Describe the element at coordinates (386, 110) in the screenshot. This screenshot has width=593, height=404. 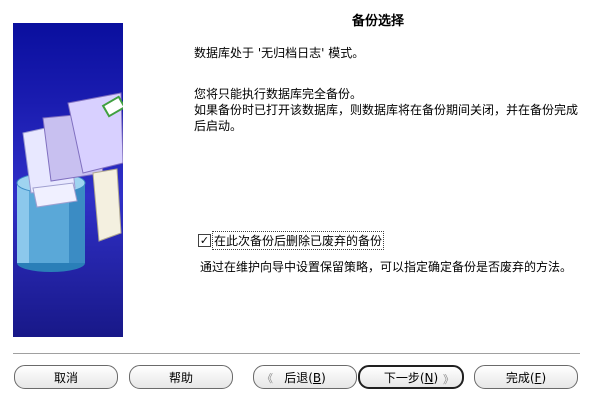
I see `shutdown-warning-text: 如果备份时已打开该数据库，则数据库将在备份期间关闭，并在备份完成` at that location.